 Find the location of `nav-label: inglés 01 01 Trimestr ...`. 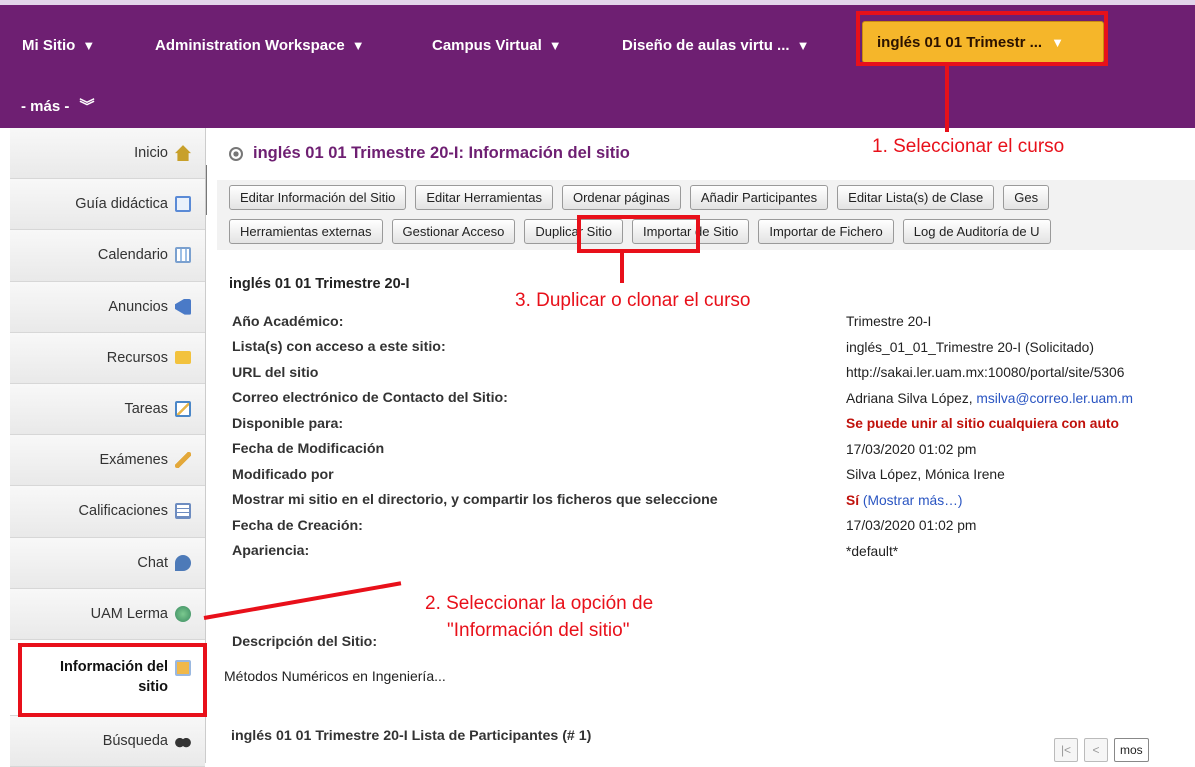

nav-label: inglés 01 01 Trimestr ... is located at coordinates (960, 42).